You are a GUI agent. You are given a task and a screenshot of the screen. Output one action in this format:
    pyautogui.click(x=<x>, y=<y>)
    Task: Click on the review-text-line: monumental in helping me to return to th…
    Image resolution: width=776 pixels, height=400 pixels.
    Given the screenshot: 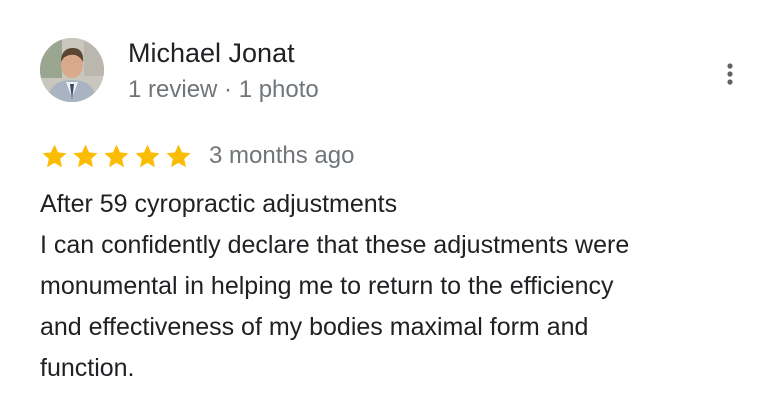 What is the action you would take?
    pyautogui.click(x=327, y=286)
    